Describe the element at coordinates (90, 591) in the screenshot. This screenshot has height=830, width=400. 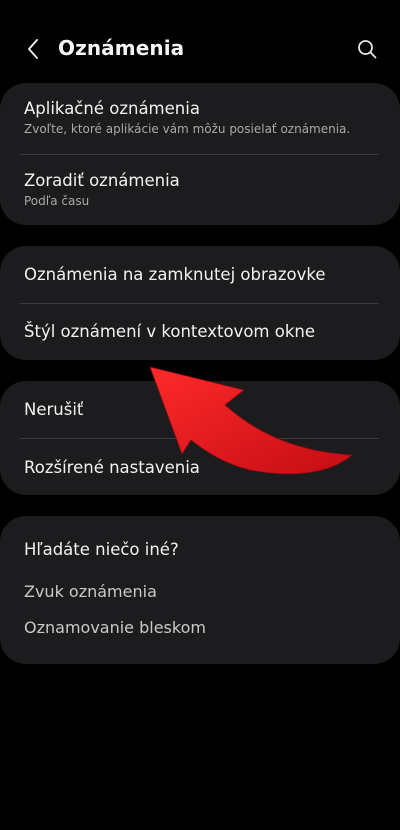
I see `suggestion-link-notification-sound: Zvuk oznámenia` at that location.